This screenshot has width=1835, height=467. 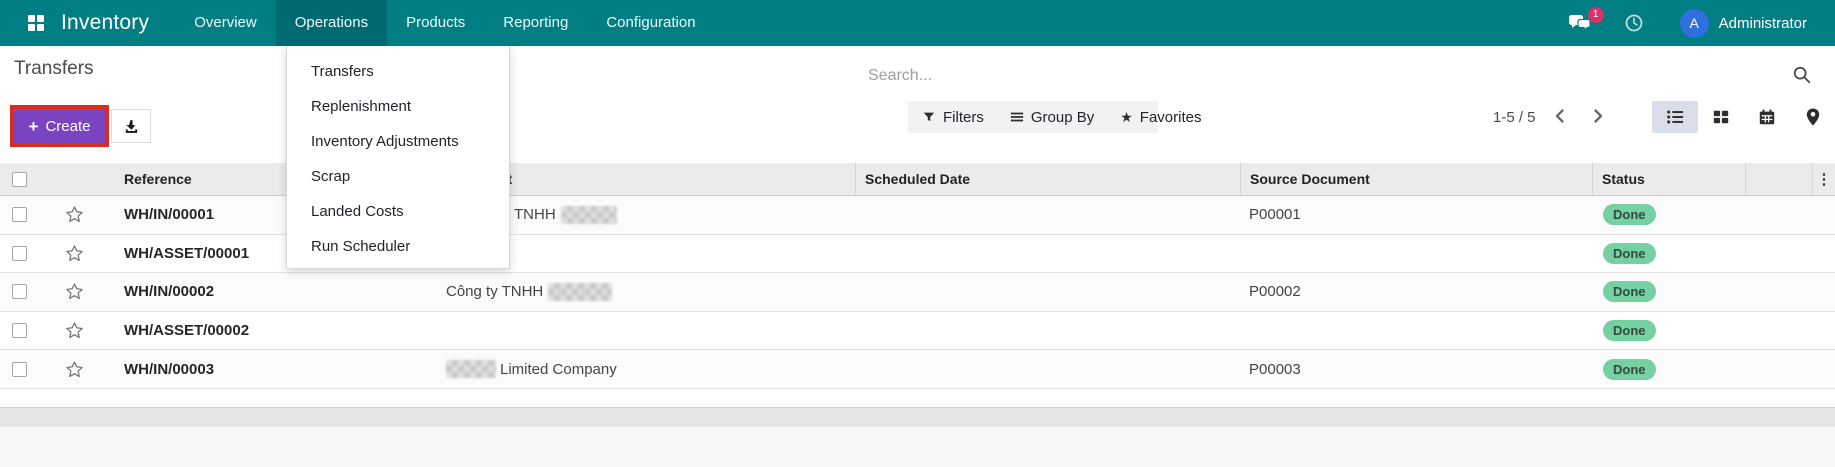 What do you see at coordinates (225, 23) in the screenshot?
I see `nav-item-overview: Overview` at bounding box center [225, 23].